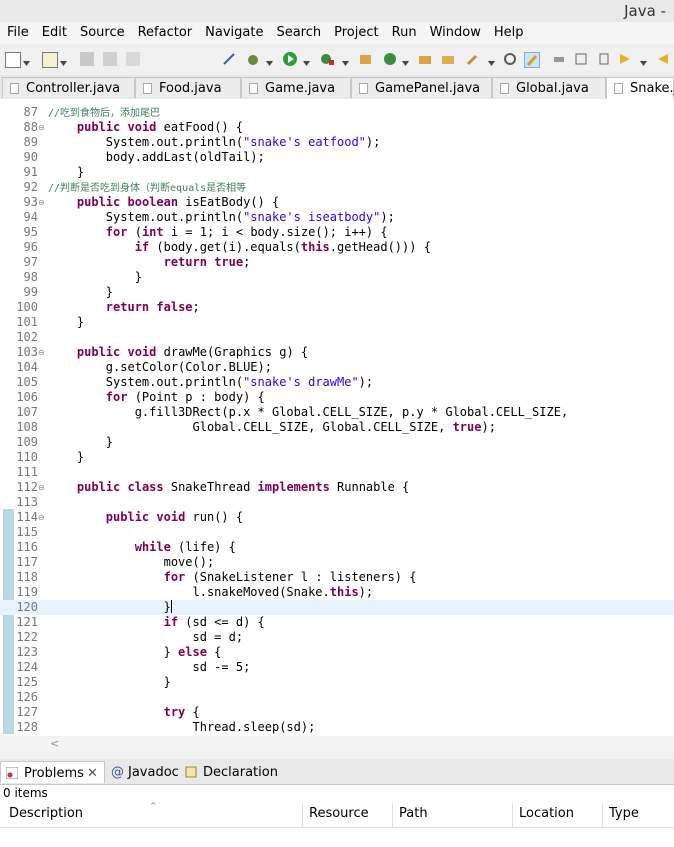  Describe the element at coordinates (337, 667) in the screenshot. I see `code-line: 124 sd -= 5;` at that location.